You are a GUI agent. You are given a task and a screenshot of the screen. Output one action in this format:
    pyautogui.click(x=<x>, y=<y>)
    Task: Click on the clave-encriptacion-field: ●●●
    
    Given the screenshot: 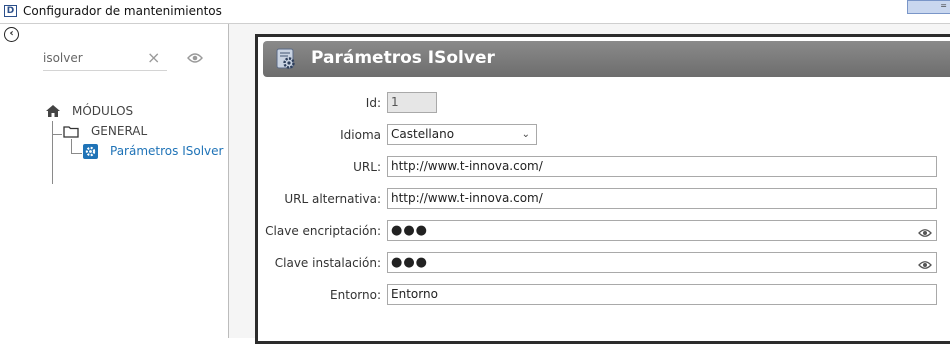 What is the action you would take?
    pyautogui.click(x=662, y=230)
    